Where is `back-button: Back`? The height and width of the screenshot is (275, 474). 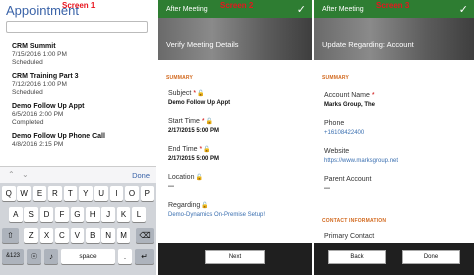 back-button: Back is located at coordinates (357, 257).